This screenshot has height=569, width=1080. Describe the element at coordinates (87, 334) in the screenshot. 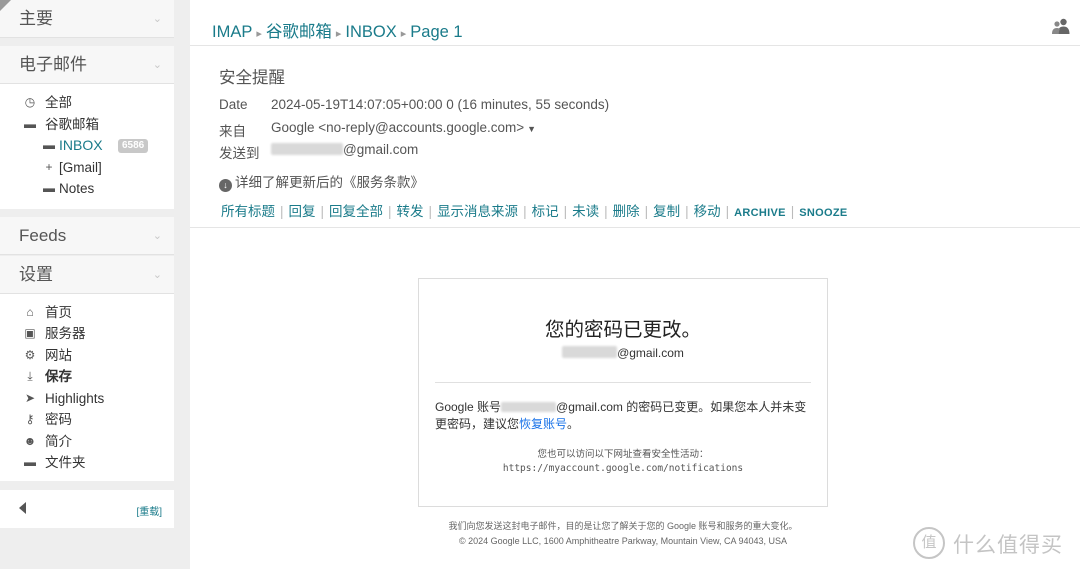

I see `sidebar-item-server: ▣ 服务器` at that location.